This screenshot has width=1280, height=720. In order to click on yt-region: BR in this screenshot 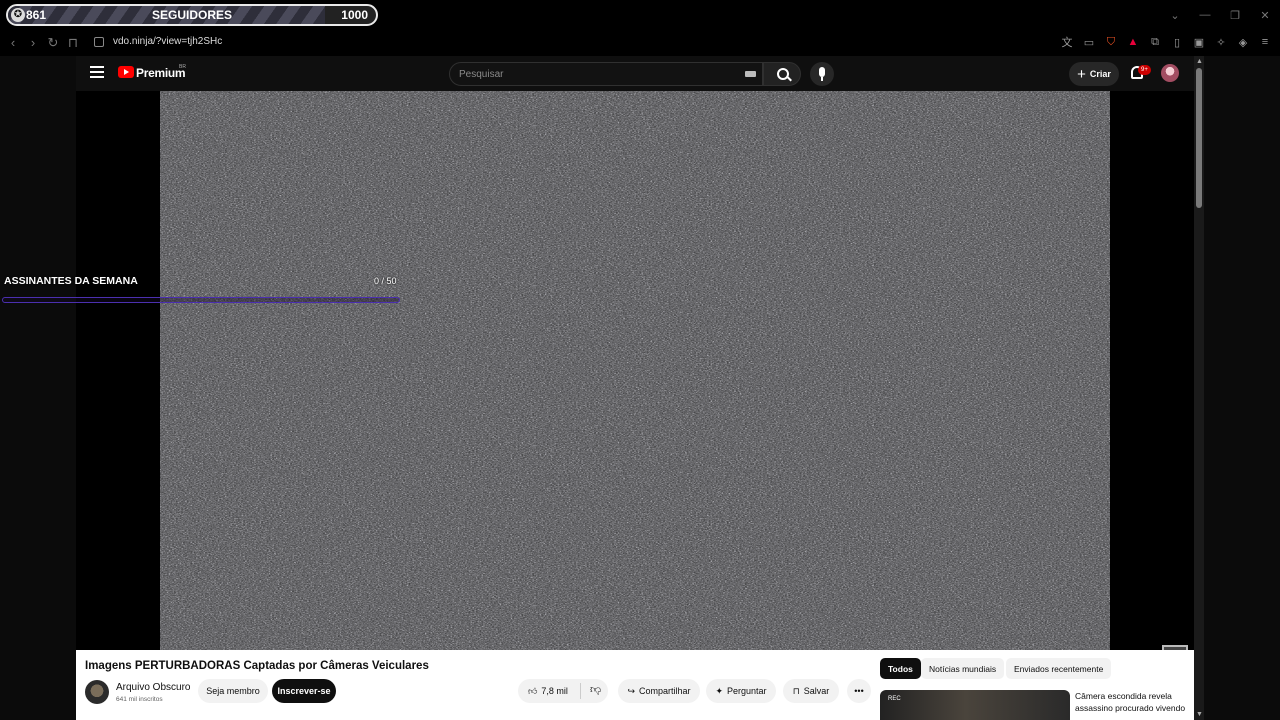, I will do `click(182, 67)`.